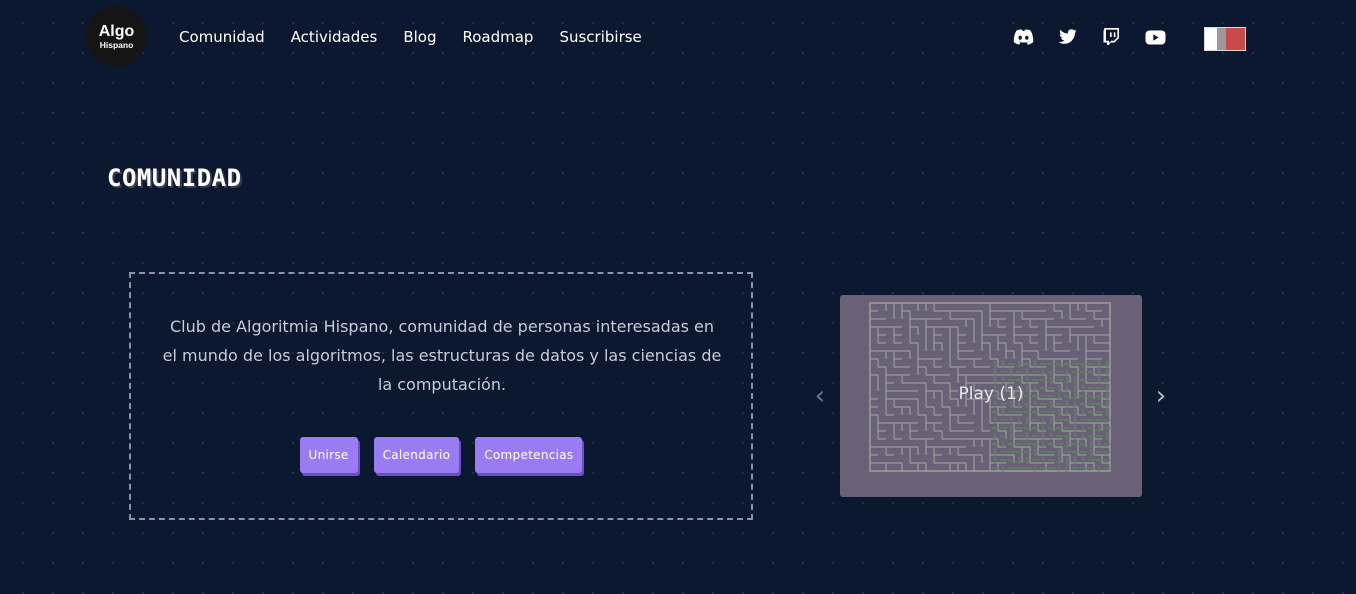 Image resolution: width=1356 pixels, height=594 pixels. I want to click on twitch-icon, so click(1111, 37).